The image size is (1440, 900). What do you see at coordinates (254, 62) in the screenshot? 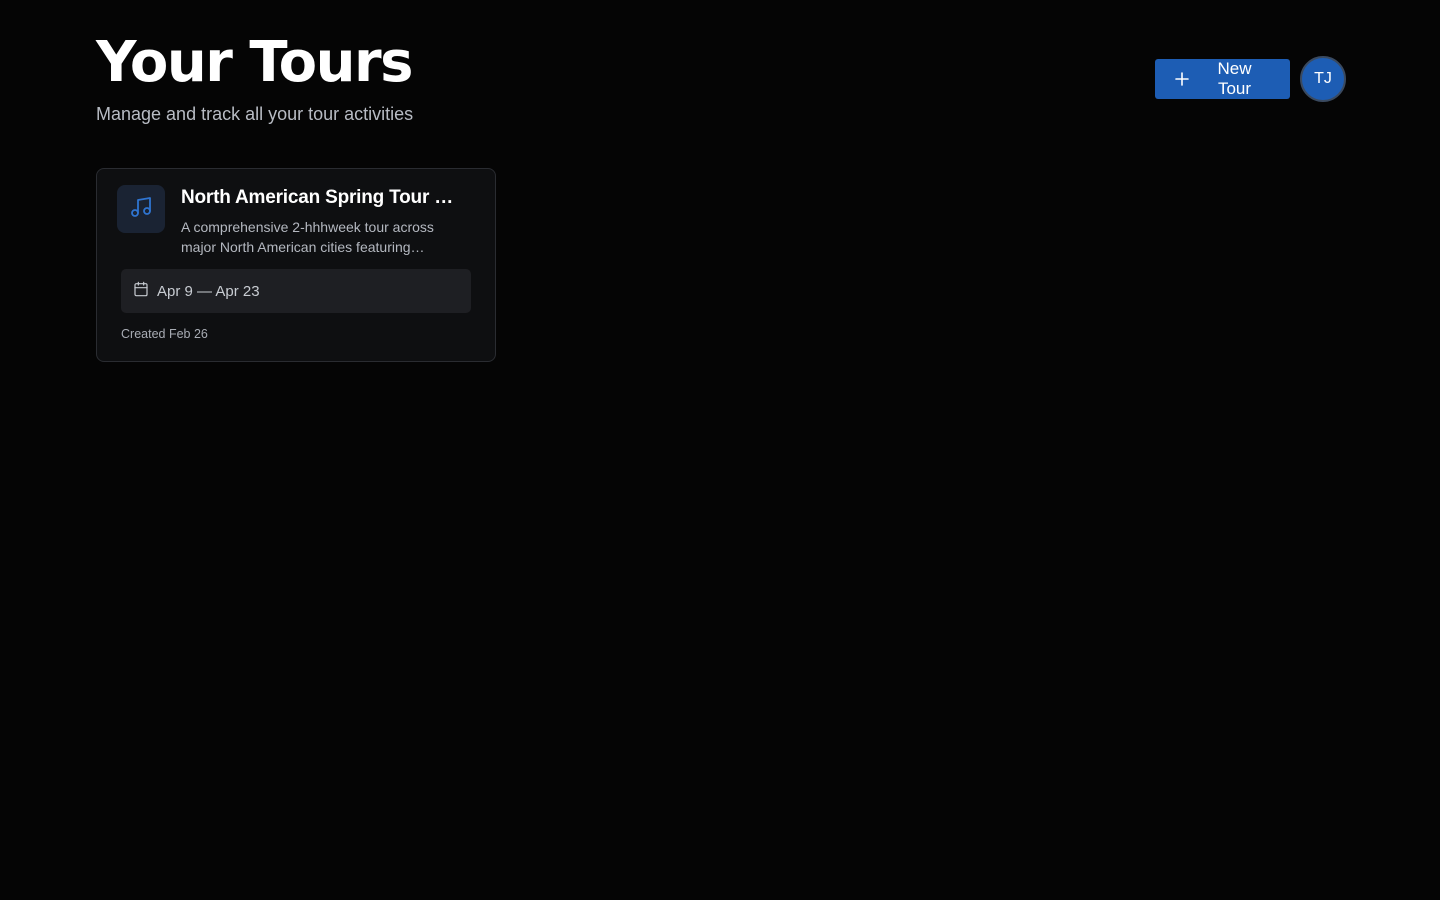
I see `page-title: Your Tours` at bounding box center [254, 62].